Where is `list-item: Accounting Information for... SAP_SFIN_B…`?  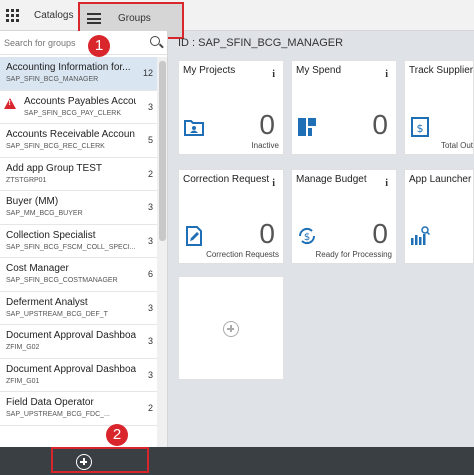 list-item: Accounting Information for... SAP_SFIN_B… is located at coordinates (78, 74).